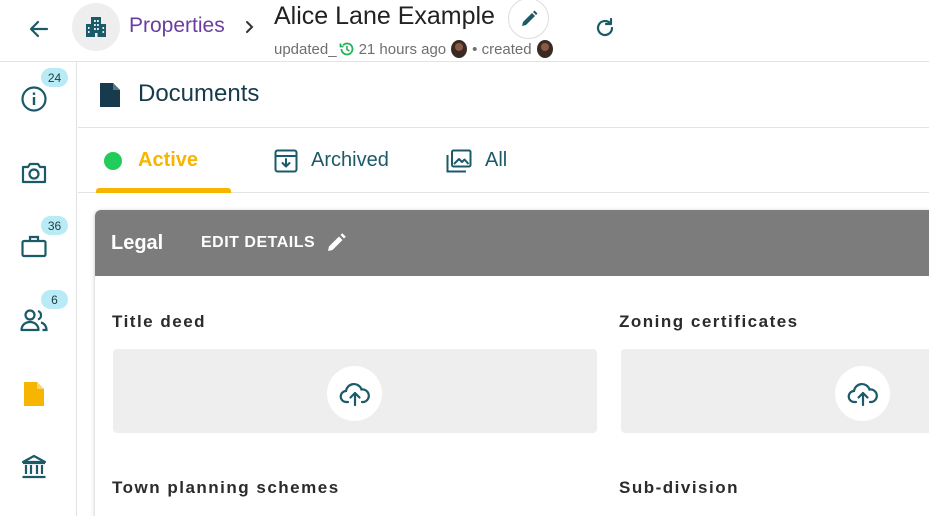  What do you see at coordinates (476, 160) in the screenshot?
I see `tab-all: All` at bounding box center [476, 160].